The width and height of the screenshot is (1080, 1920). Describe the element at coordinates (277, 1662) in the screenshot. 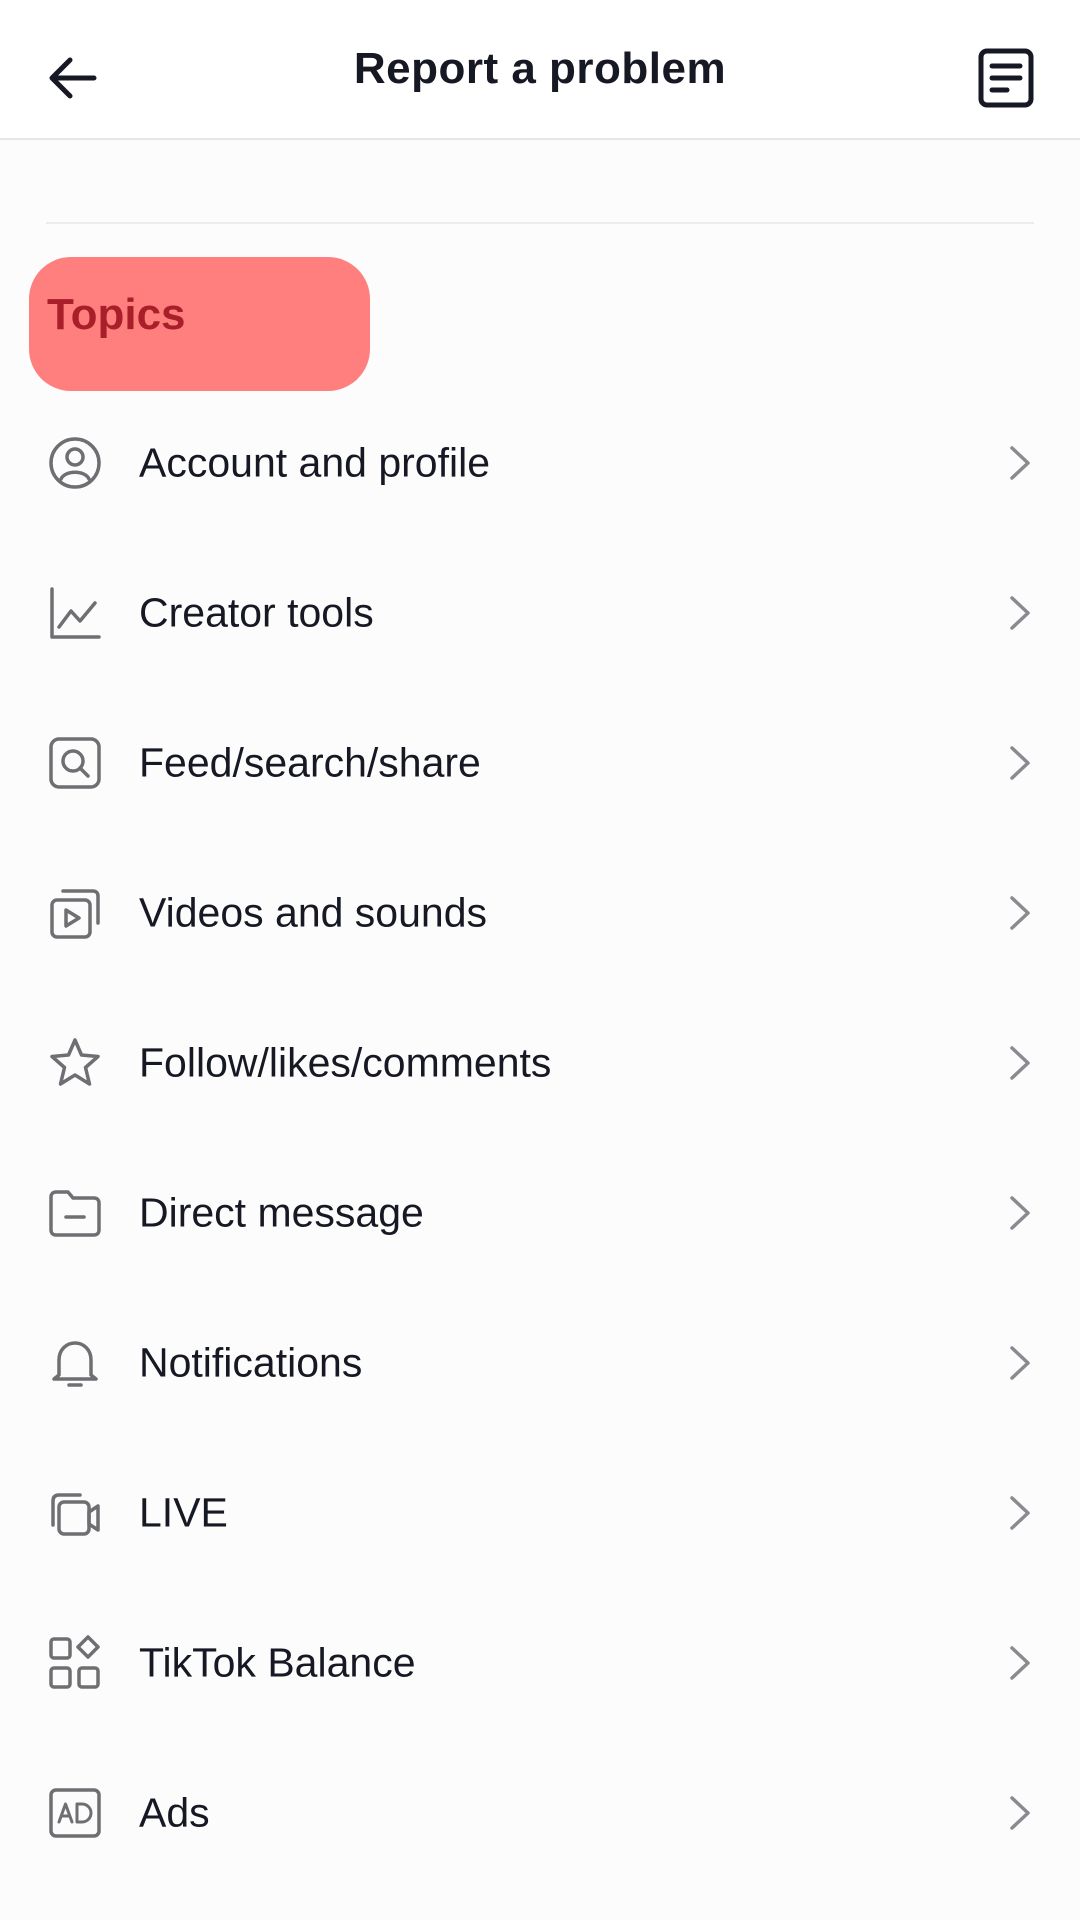

I see `topic-label: TikTok Balance` at that location.